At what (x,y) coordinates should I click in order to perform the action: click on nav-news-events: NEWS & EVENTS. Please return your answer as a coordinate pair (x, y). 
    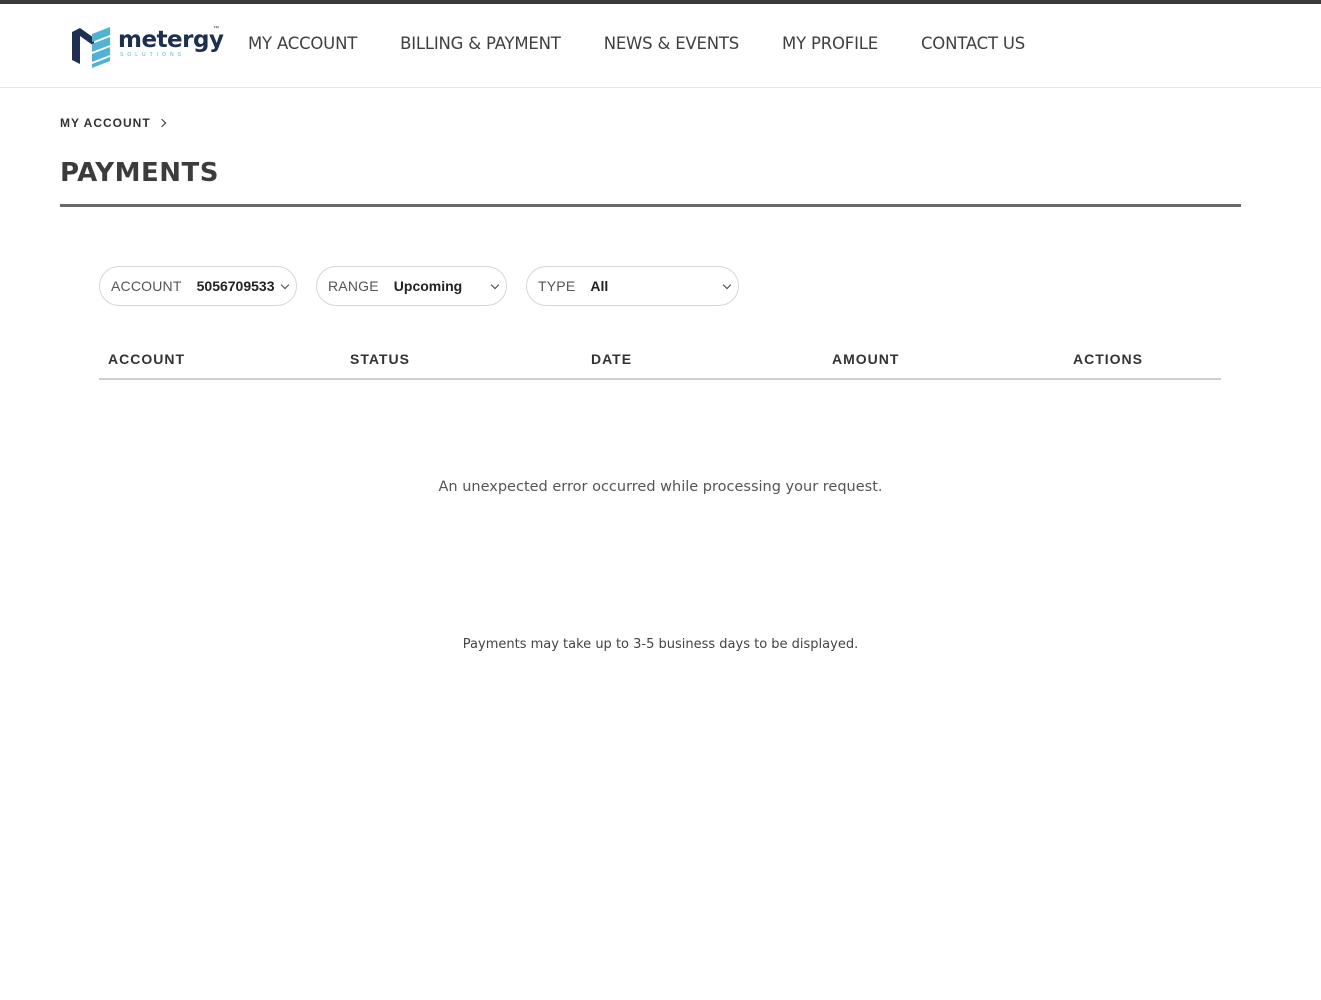
    Looking at the image, I should click on (672, 43).